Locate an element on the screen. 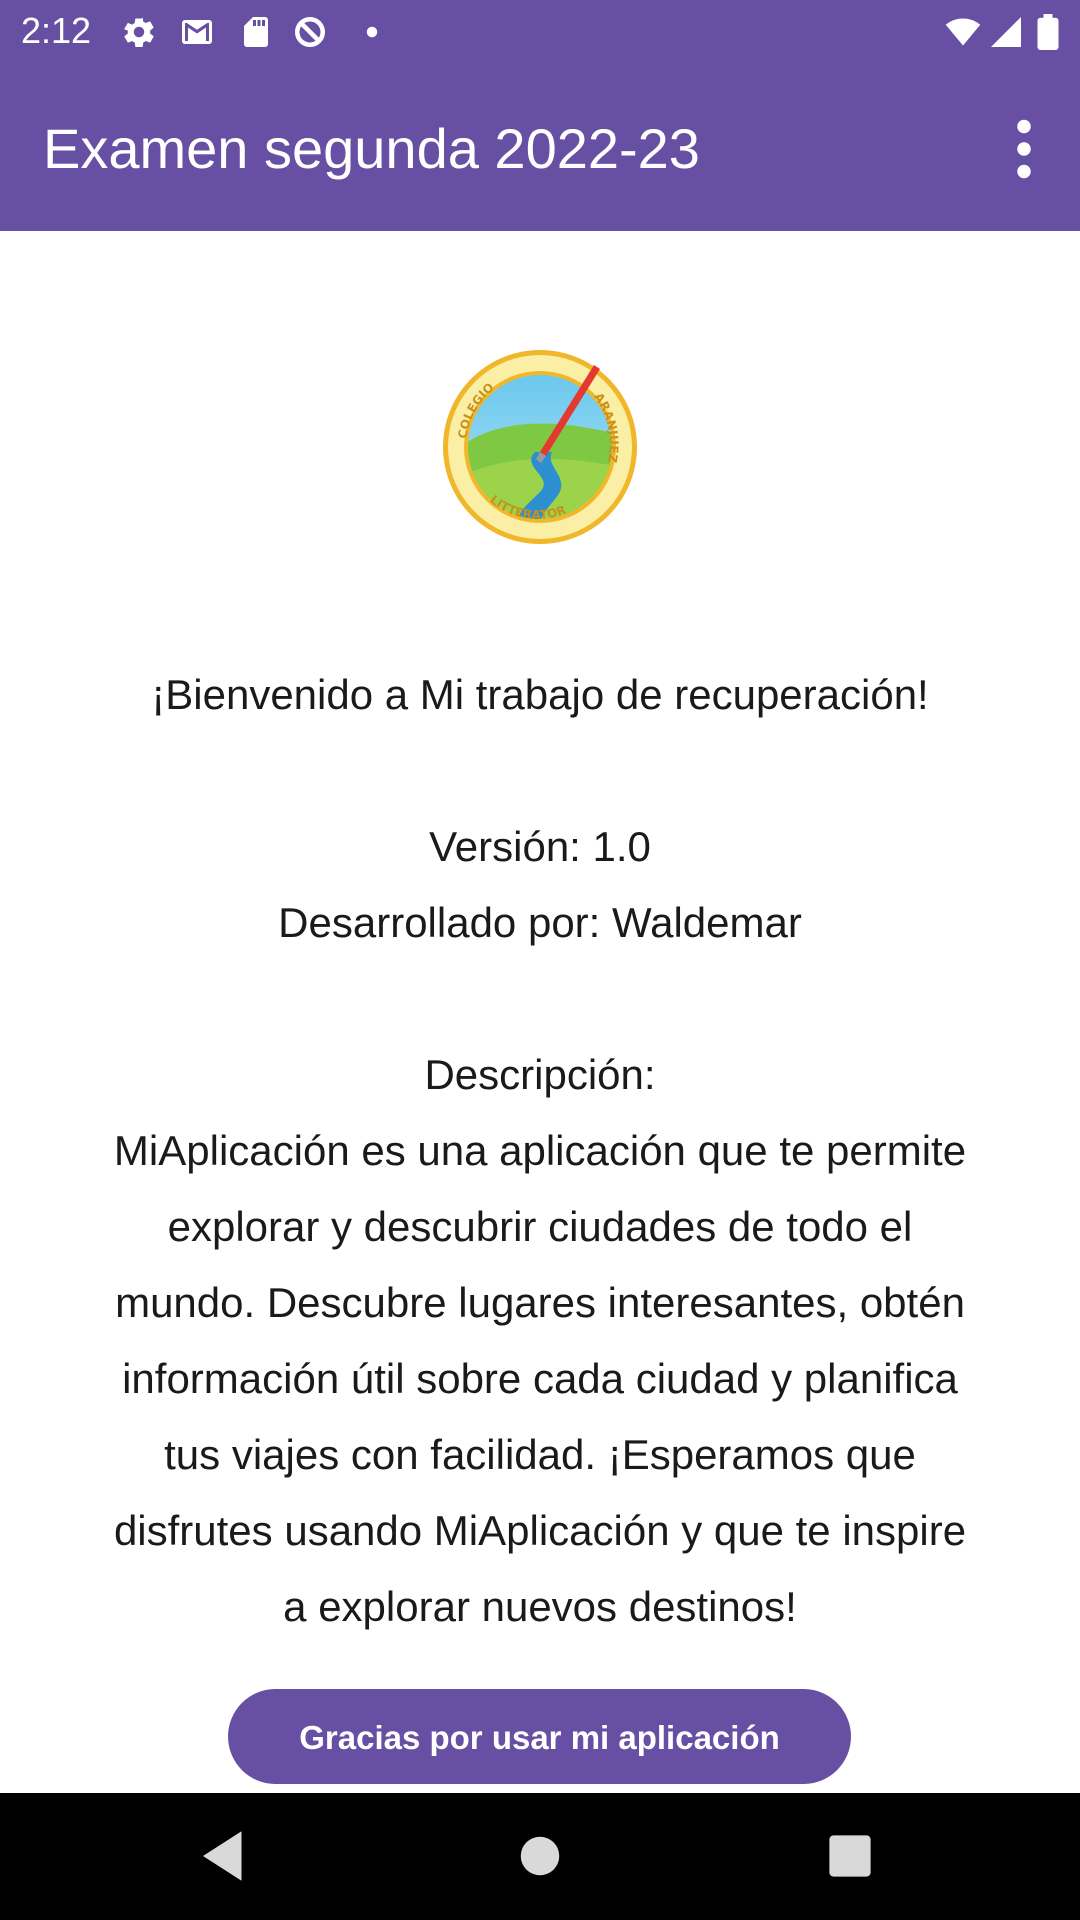  wifi-icon is located at coordinates (963, 32).